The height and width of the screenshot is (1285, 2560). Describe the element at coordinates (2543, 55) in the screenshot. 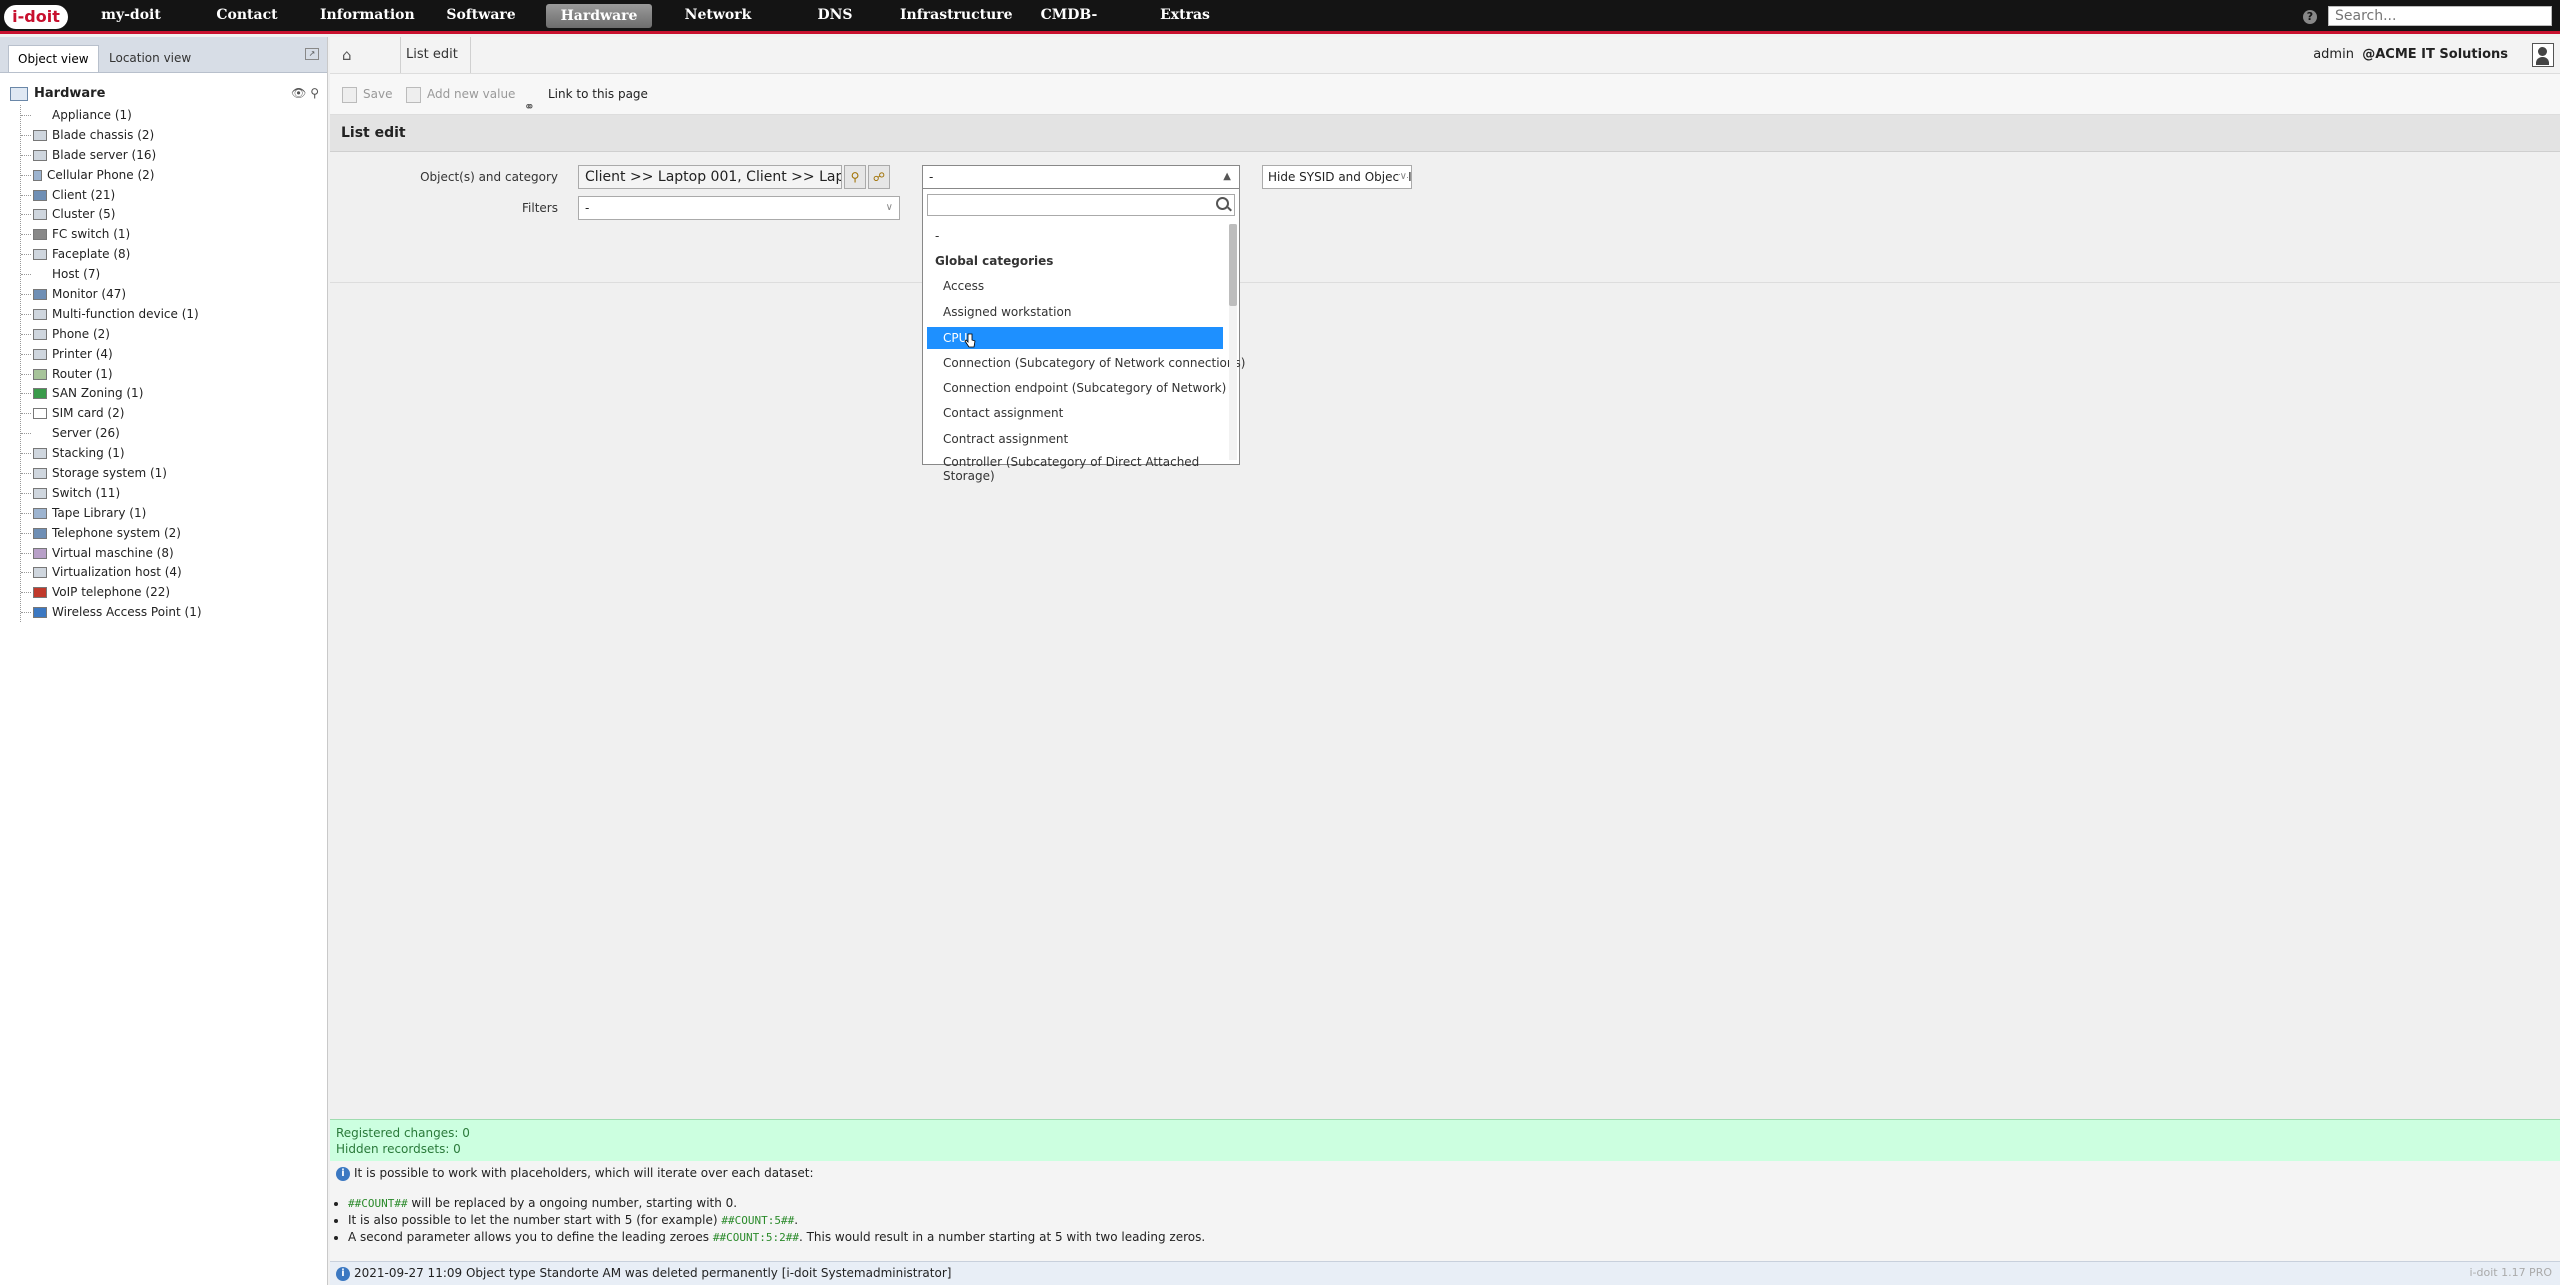

I see `user-avatar-icon` at that location.